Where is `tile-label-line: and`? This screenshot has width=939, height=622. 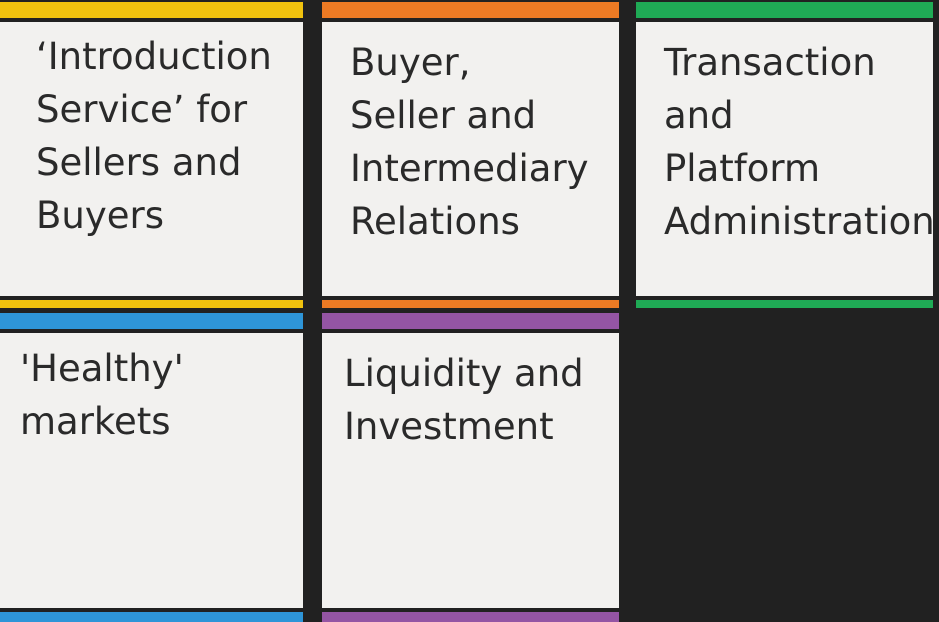 tile-label-line: and is located at coordinates (699, 115).